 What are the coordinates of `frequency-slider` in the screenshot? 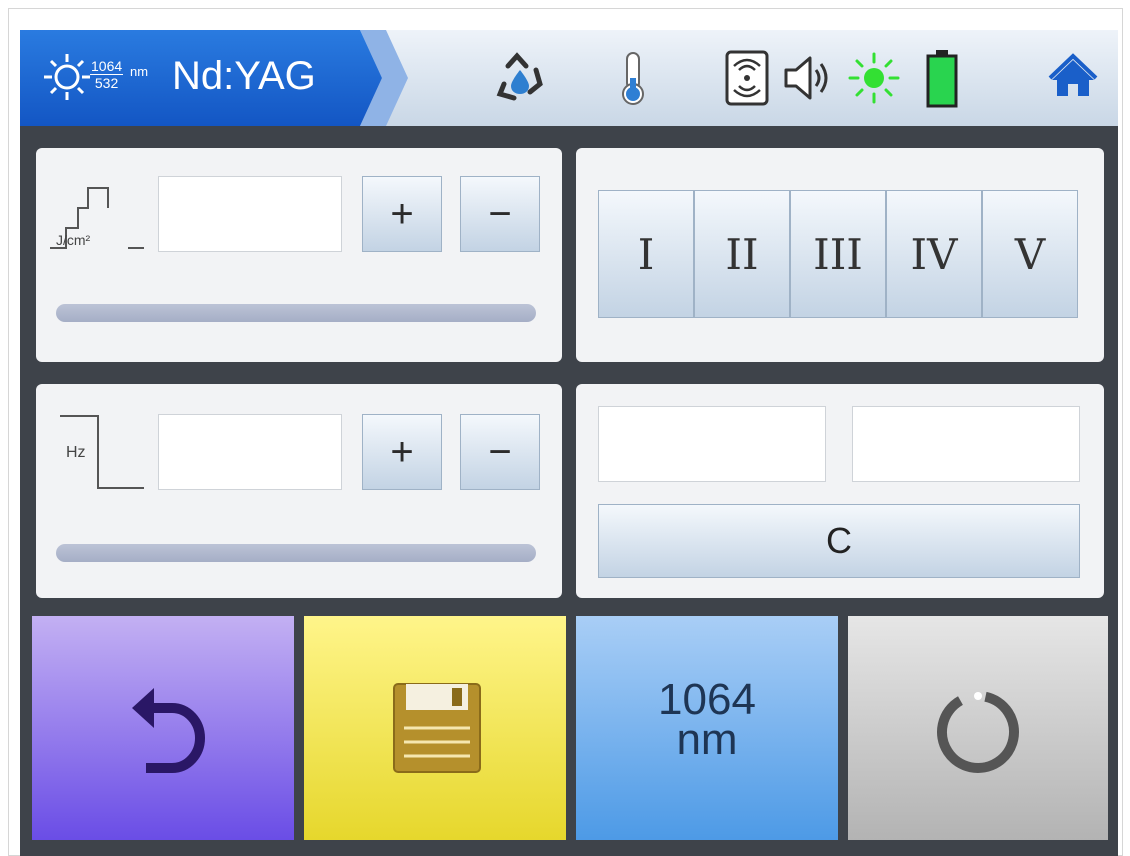 It's located at (296, 553).